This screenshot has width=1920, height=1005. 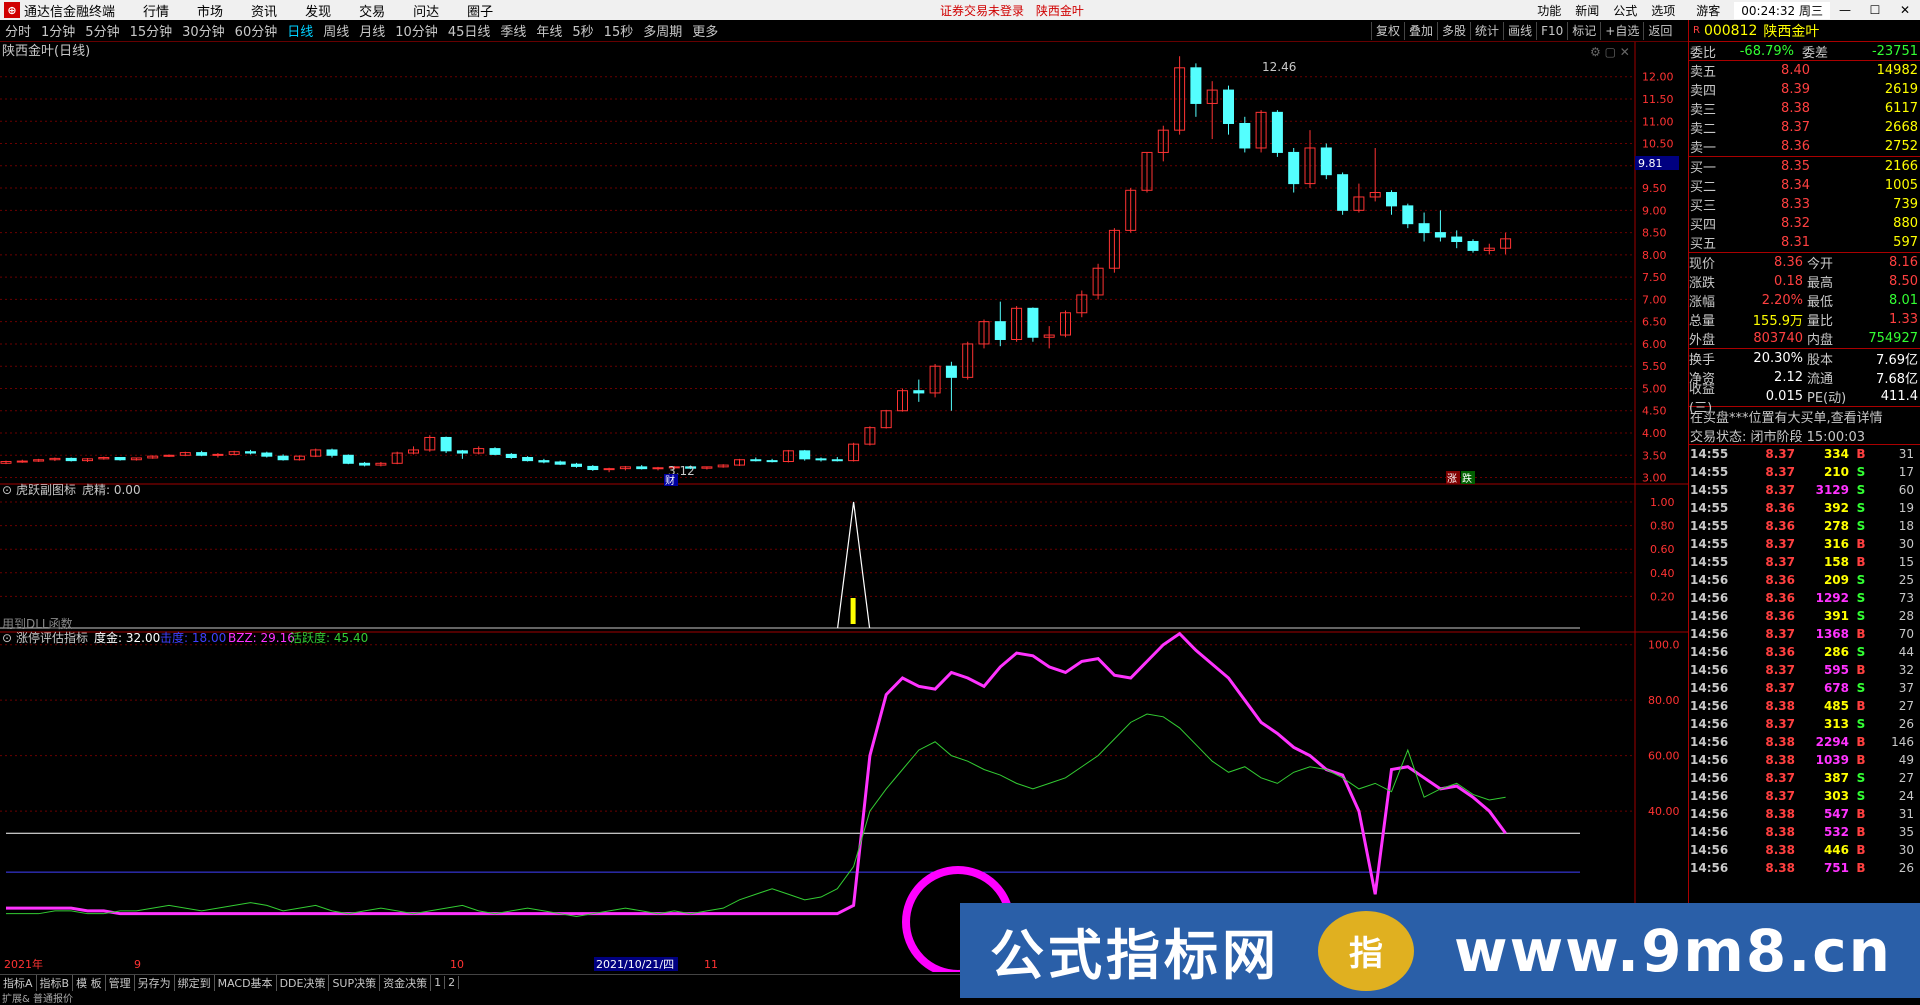 What do you see at coordinates (1804, 262) in the screenshot?
I see `stats1-row: 现价 8.36 今开 8.16` at bounding box center [1804, 262].